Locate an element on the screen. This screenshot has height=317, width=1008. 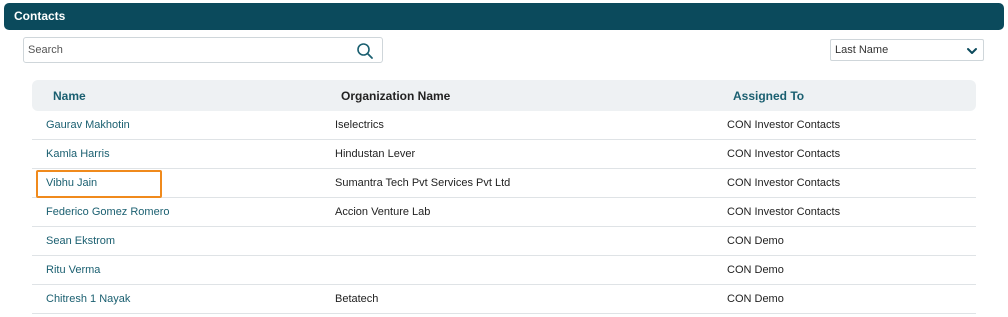
chevron-down-icon is located at coordinates (972, 51).